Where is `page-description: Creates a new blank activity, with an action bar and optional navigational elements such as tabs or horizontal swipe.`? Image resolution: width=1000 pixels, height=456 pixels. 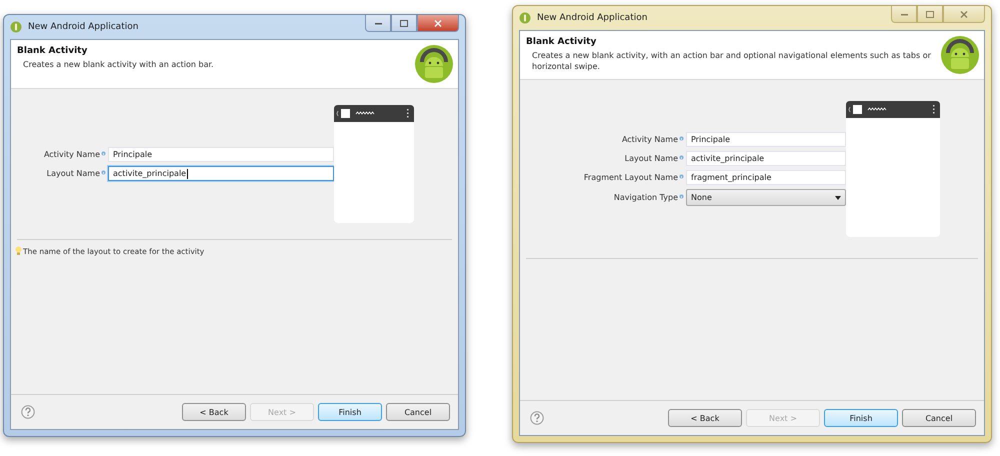 page-description: Creates a new blank activity, with an action bar and optional navigational elements such as tabs or horizontal swipe. is located at coordinates (731, 62).